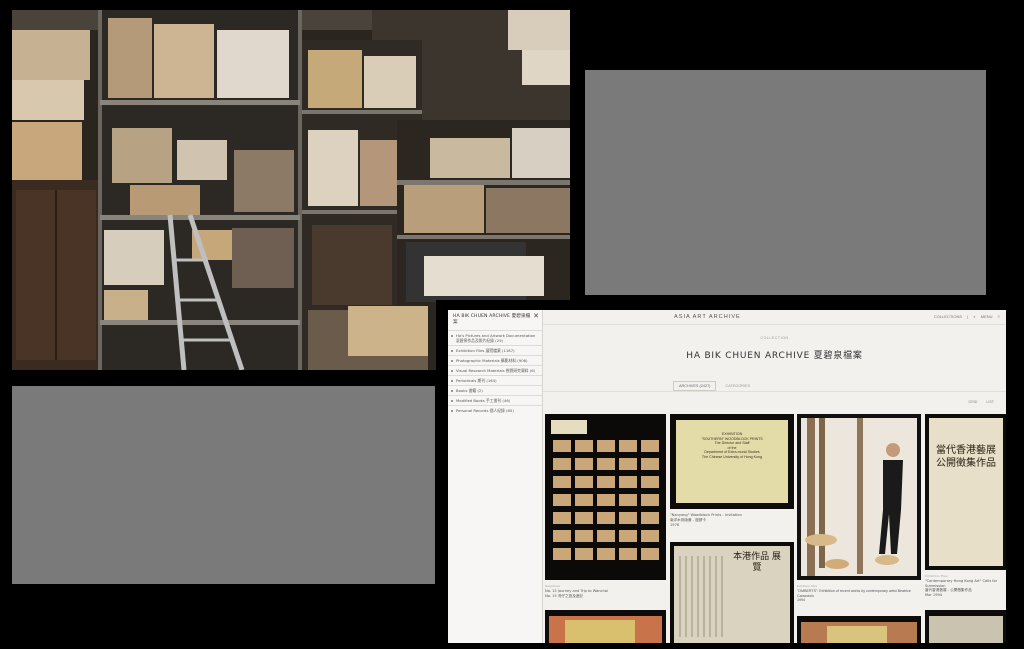 This screenshot has width=1024, height=649. What do you see at coordinates (965, 492) in the screenshot?
I see `item-thumbnail-poster: 當代香港藝展 公開徵集作品` at bounding box center [965, 492].